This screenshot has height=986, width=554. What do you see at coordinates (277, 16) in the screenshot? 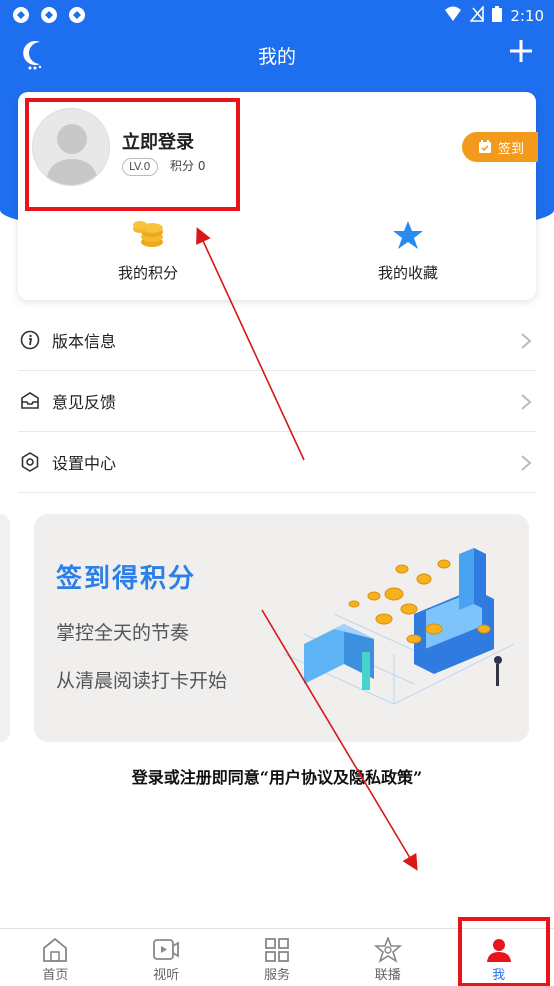
I see `status-bar: 2:10` at bounding box center [277, 16].